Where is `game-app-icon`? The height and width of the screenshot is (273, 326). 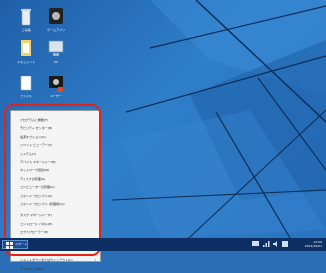 game-app-icon is located at coordinates (56, 16).